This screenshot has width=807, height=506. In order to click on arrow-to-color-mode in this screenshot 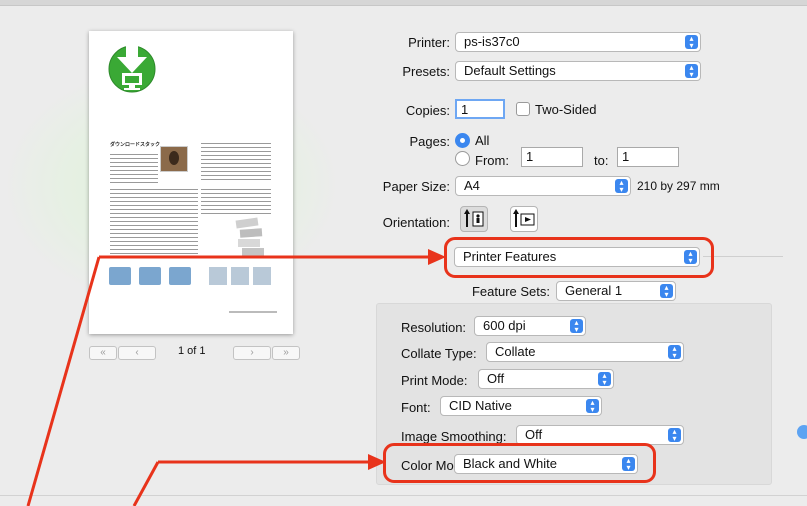, I will do `click(146, 483)`.